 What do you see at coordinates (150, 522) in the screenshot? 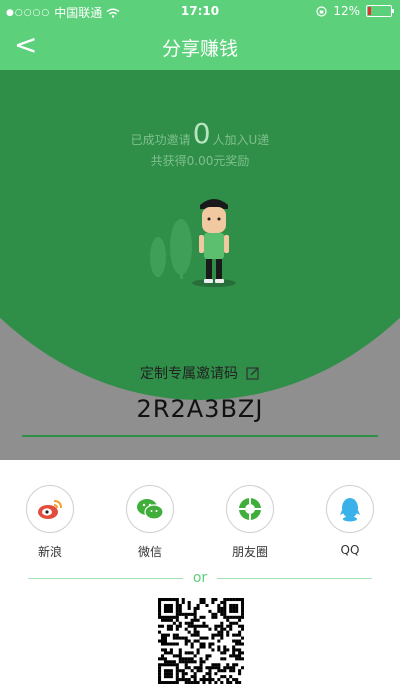
I see `share-wechat-button: 微信` at bounding box center [150, 522].